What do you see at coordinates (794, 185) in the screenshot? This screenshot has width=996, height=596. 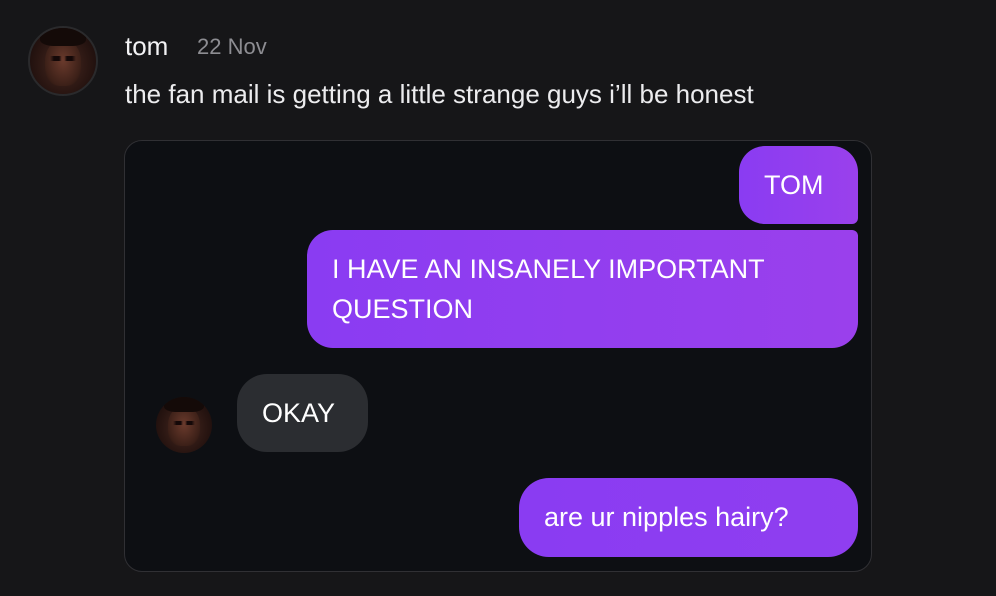 I see `message-text: TOM` at bounding box center [794, 185].